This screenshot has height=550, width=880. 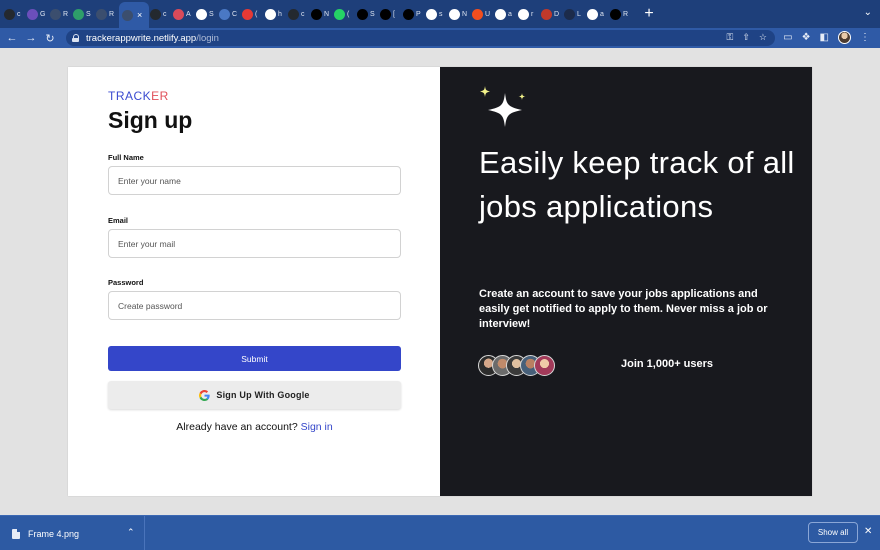 I want to click on cast-icon: ▭, so click(x=787, y=37).